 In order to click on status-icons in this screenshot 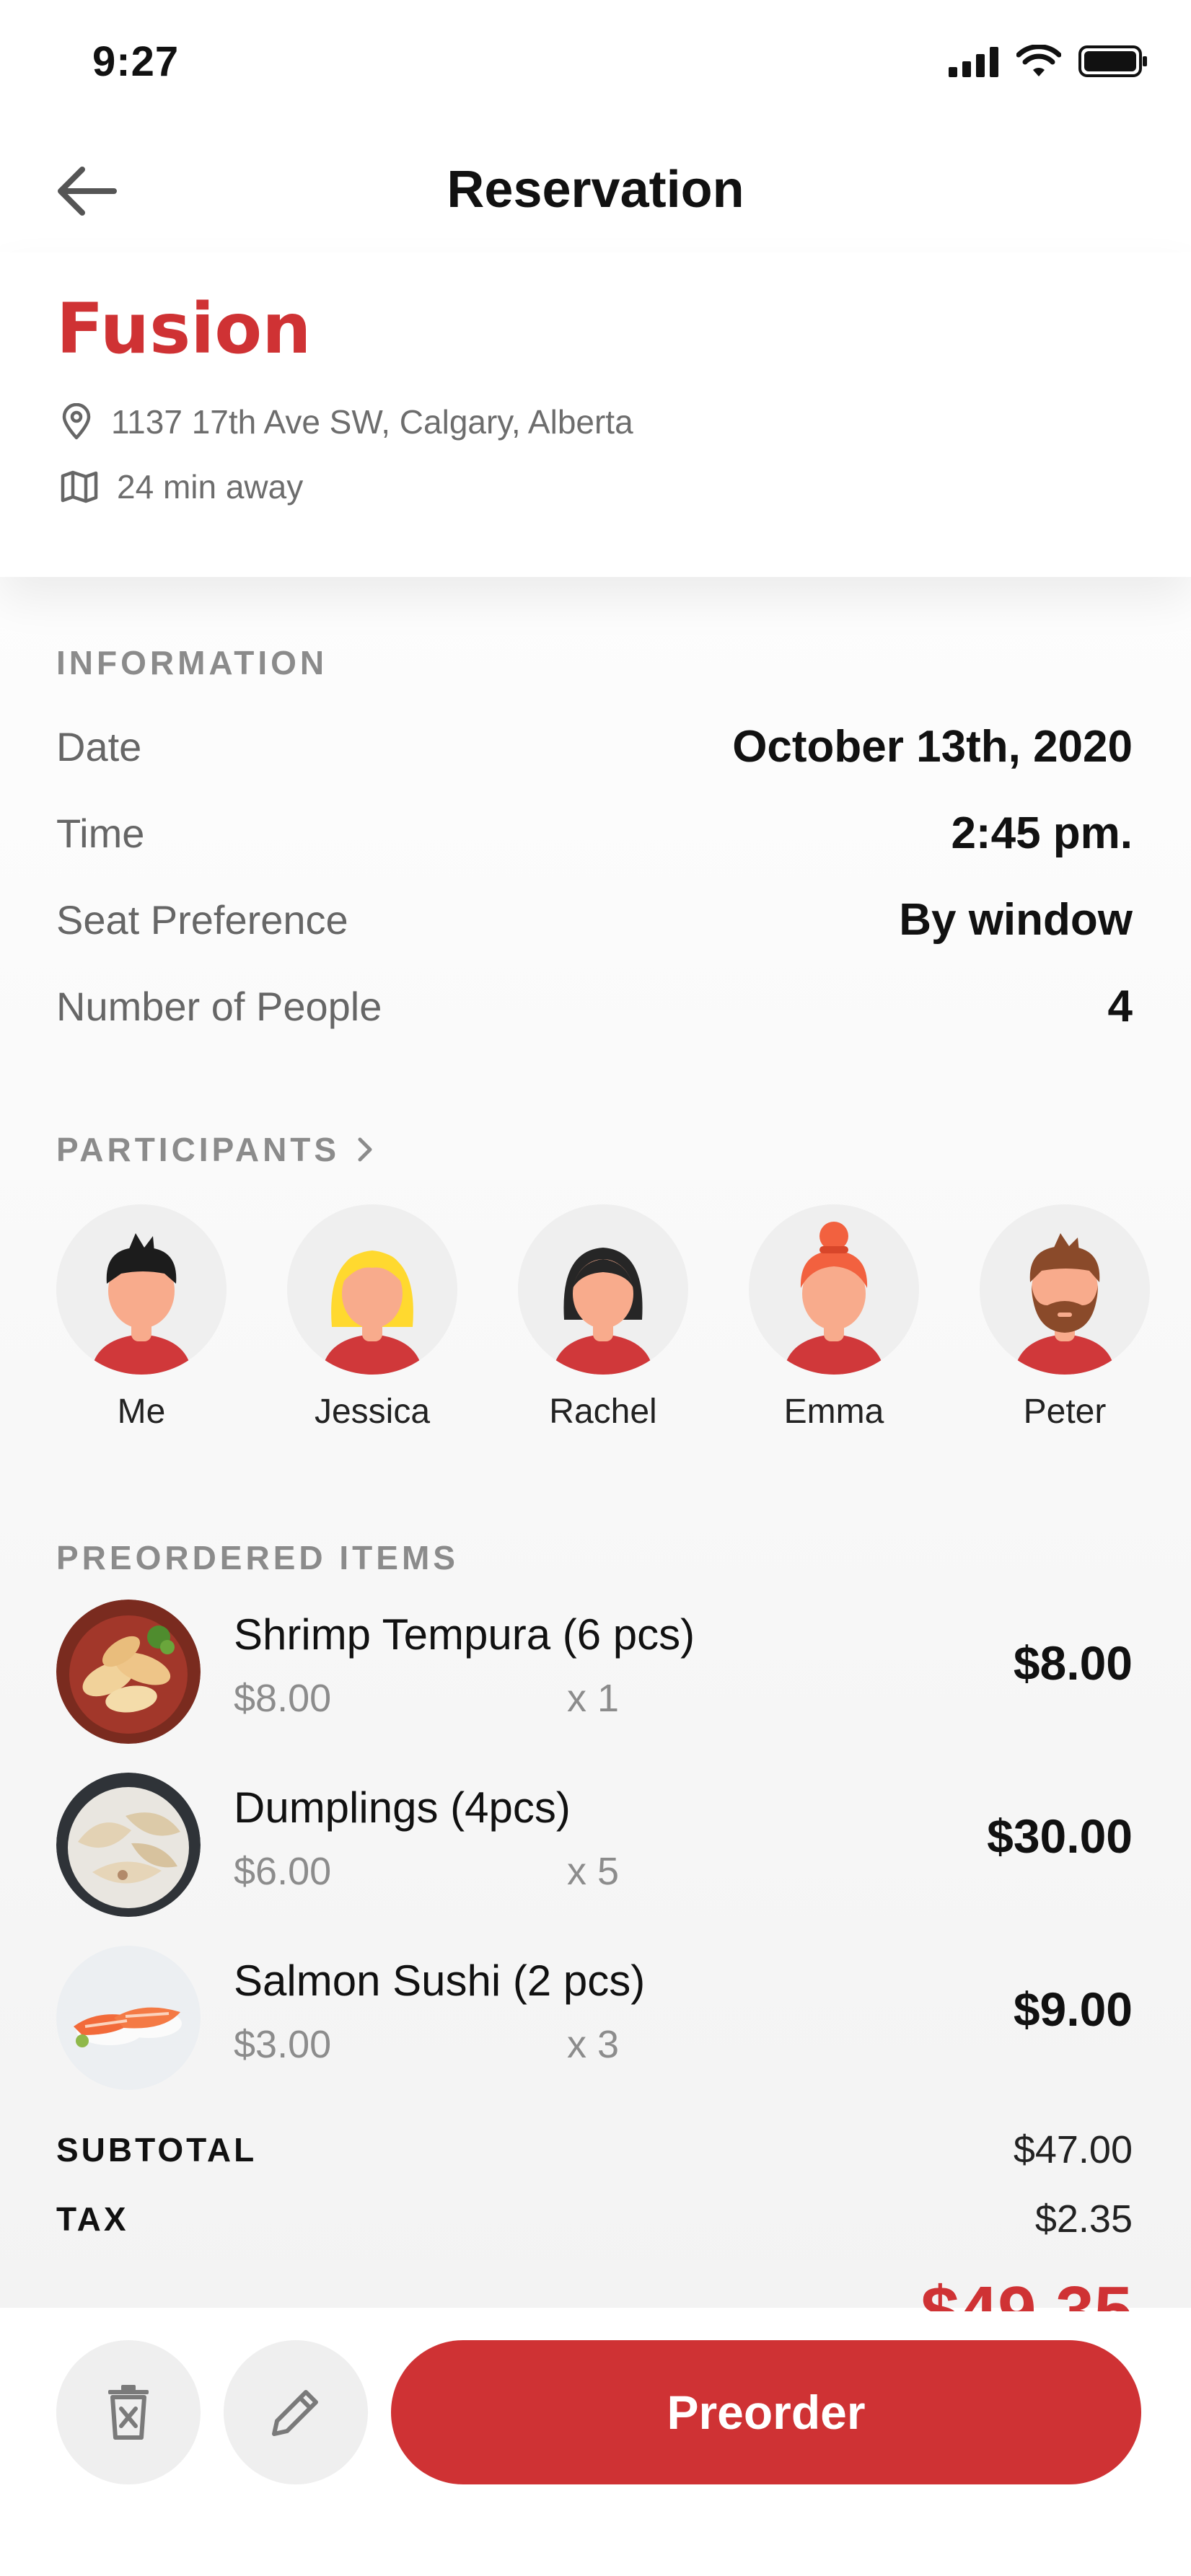, I will do `click(1048, 61)`.